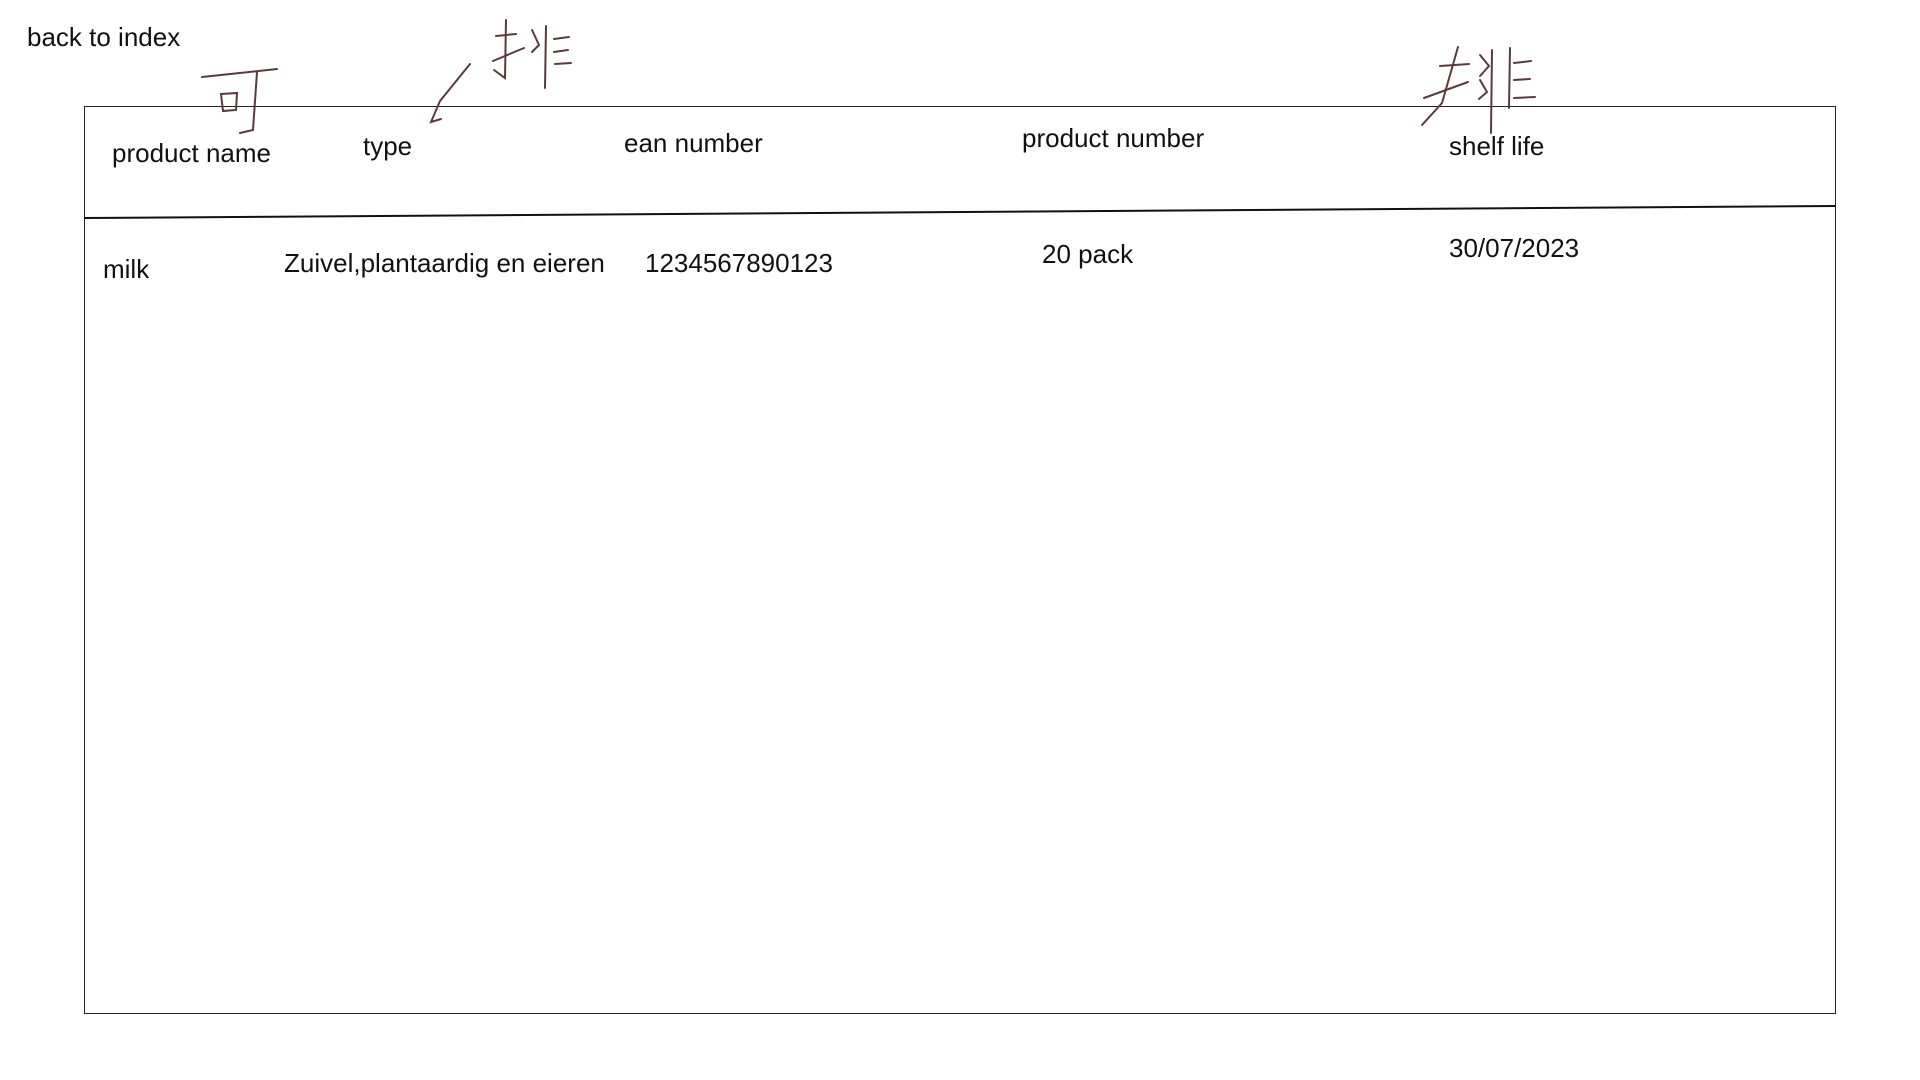 The height and width of the screenshot is (1080, 1920). I want to click on back-to-index-link: back to index, so click(103, 37).